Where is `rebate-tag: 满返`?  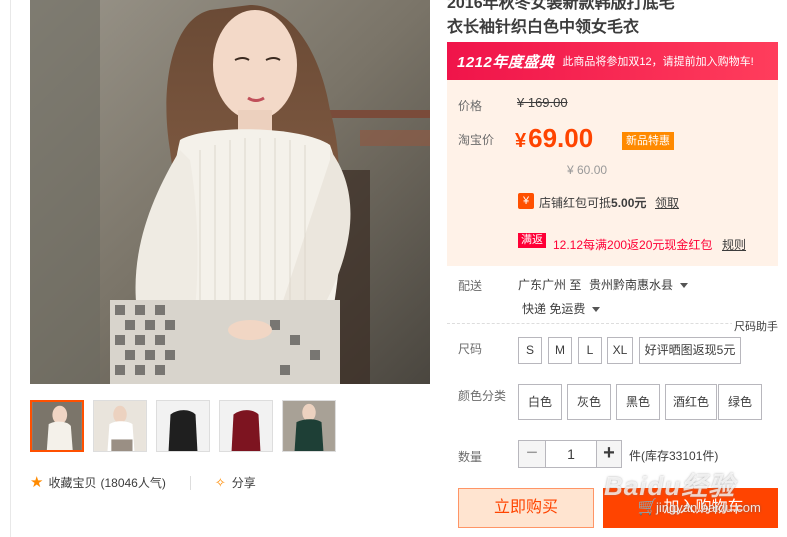 rebate-tag: 满返 is located at coordinates (532, 240).